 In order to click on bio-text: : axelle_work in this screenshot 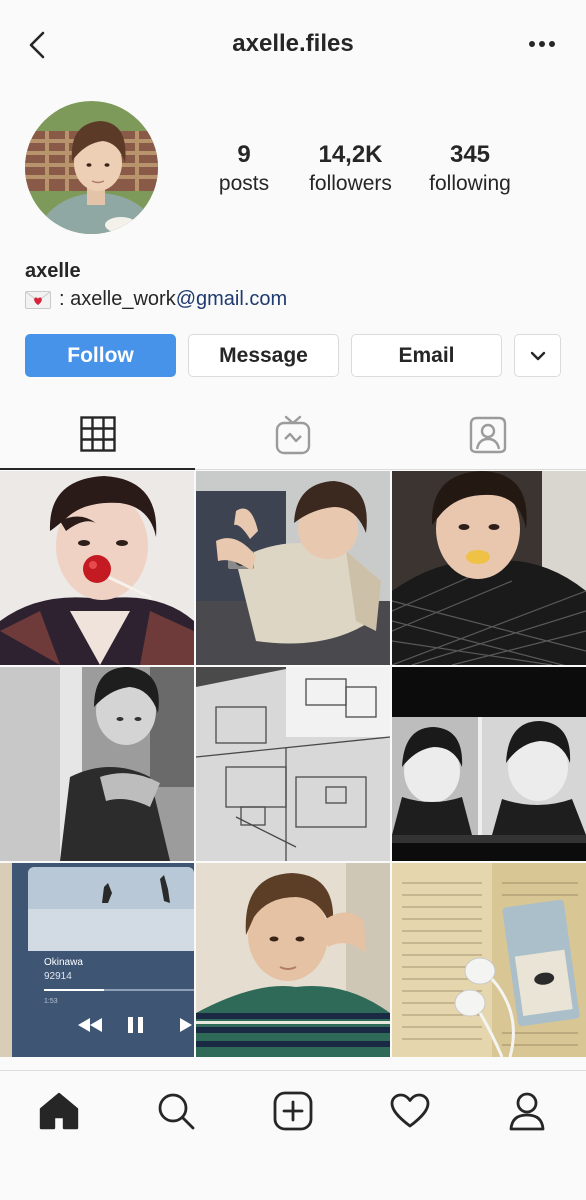, I will do `click(117, 299)`.